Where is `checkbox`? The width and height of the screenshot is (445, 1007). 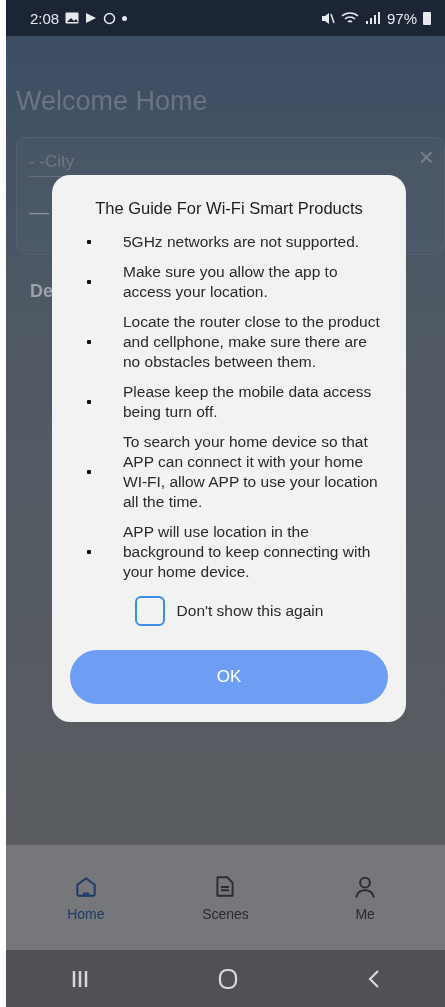
checkbox is located at coordinates (149, 611).